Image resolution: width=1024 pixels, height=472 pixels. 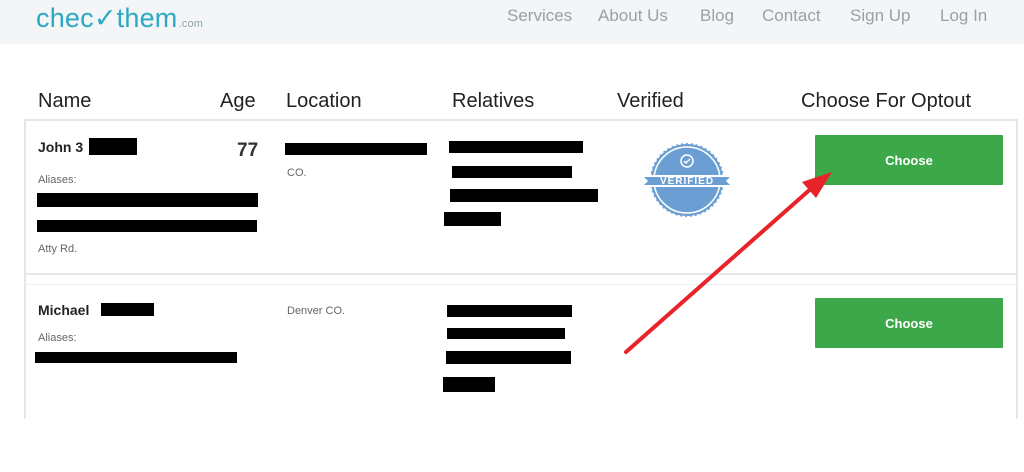 I want to click on nav-sign-up: Sign Up, so click(x=880, y=16).